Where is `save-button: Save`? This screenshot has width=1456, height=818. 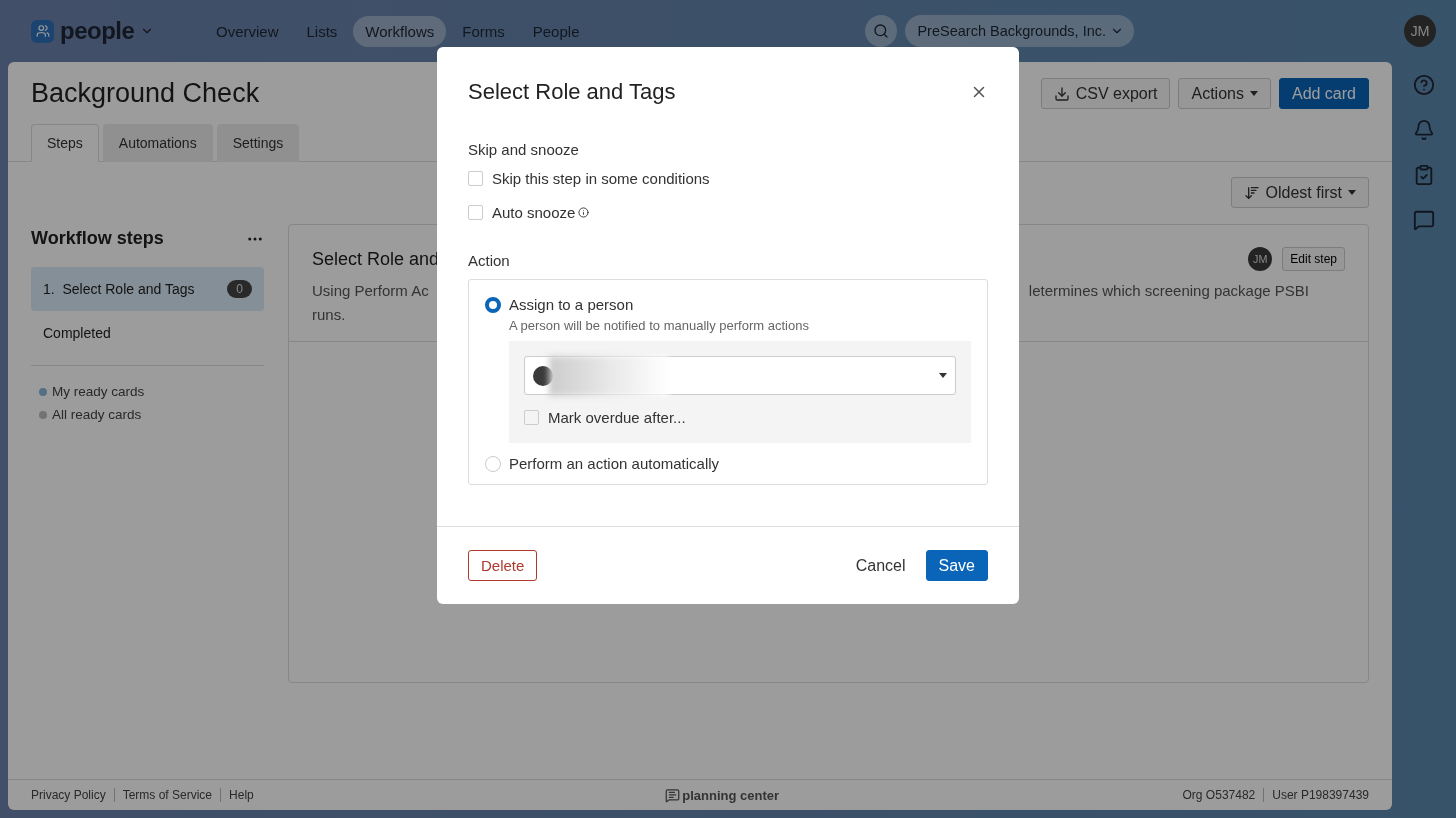 save-button: Save is located at coordinates (956, 565).